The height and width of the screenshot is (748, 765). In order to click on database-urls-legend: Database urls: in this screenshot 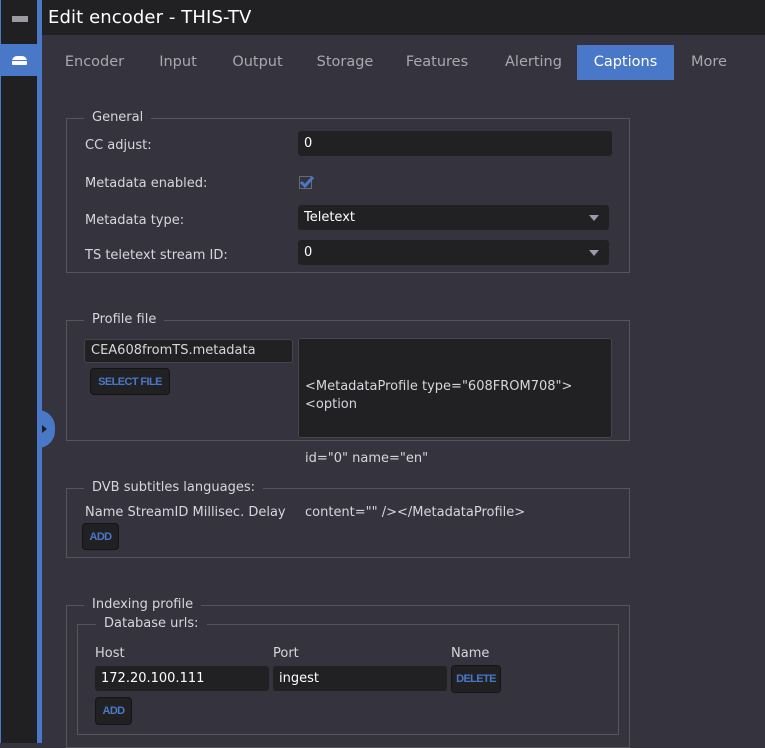, I will do `click(151, 623)`.